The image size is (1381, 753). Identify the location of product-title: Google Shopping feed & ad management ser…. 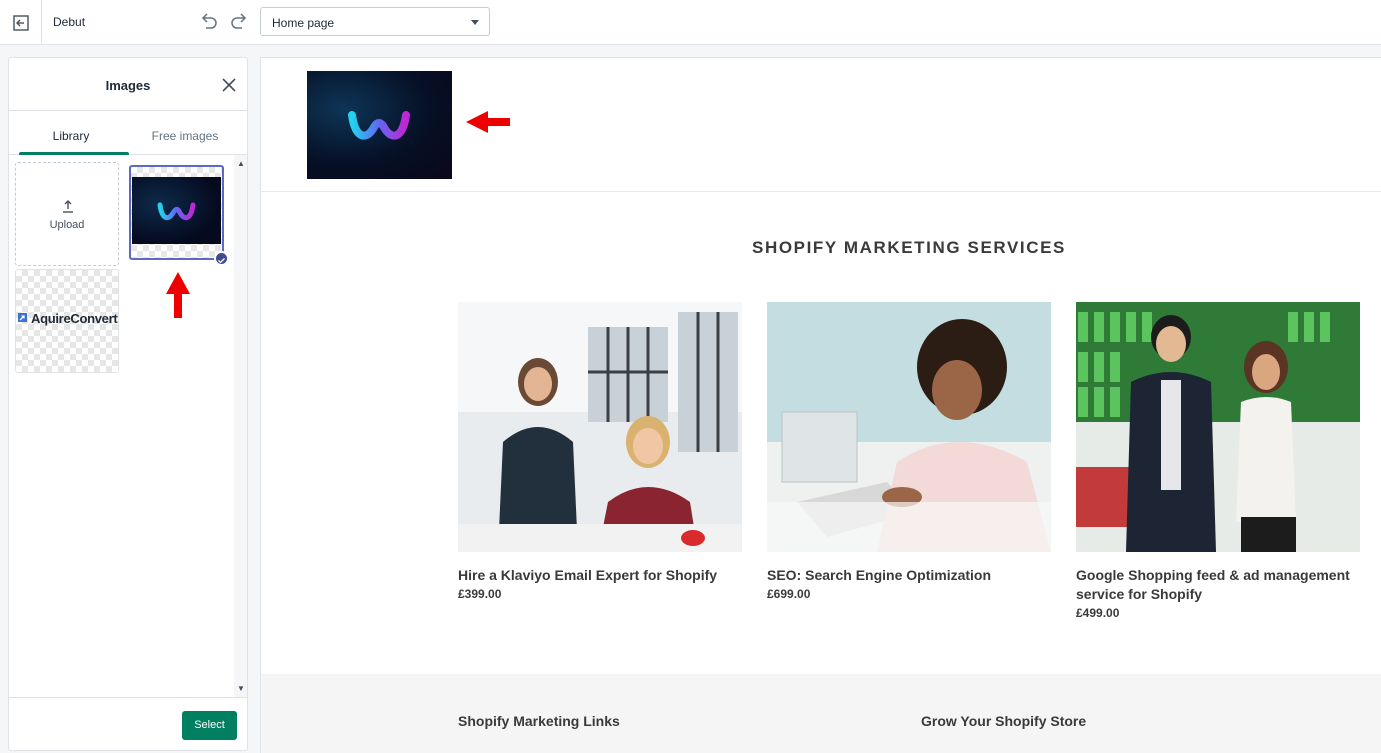
(1218, 585).